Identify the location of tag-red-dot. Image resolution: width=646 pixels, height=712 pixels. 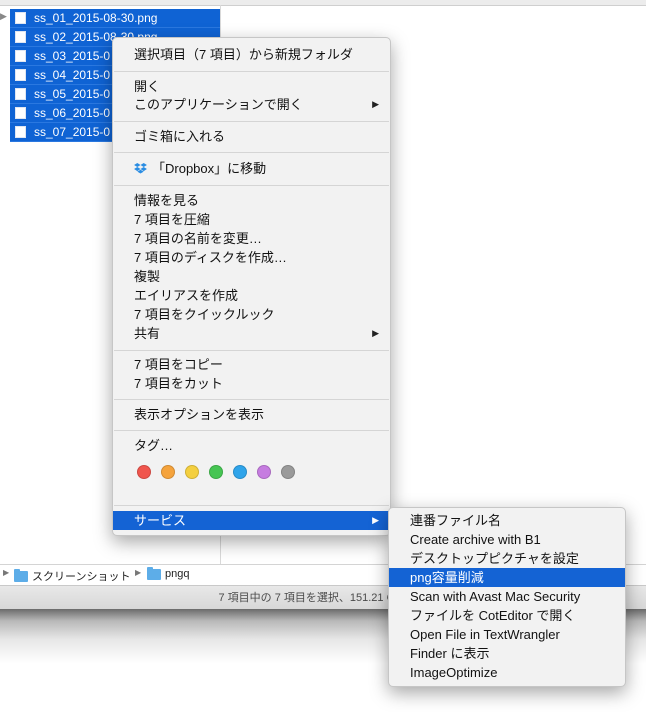
(144, 472).